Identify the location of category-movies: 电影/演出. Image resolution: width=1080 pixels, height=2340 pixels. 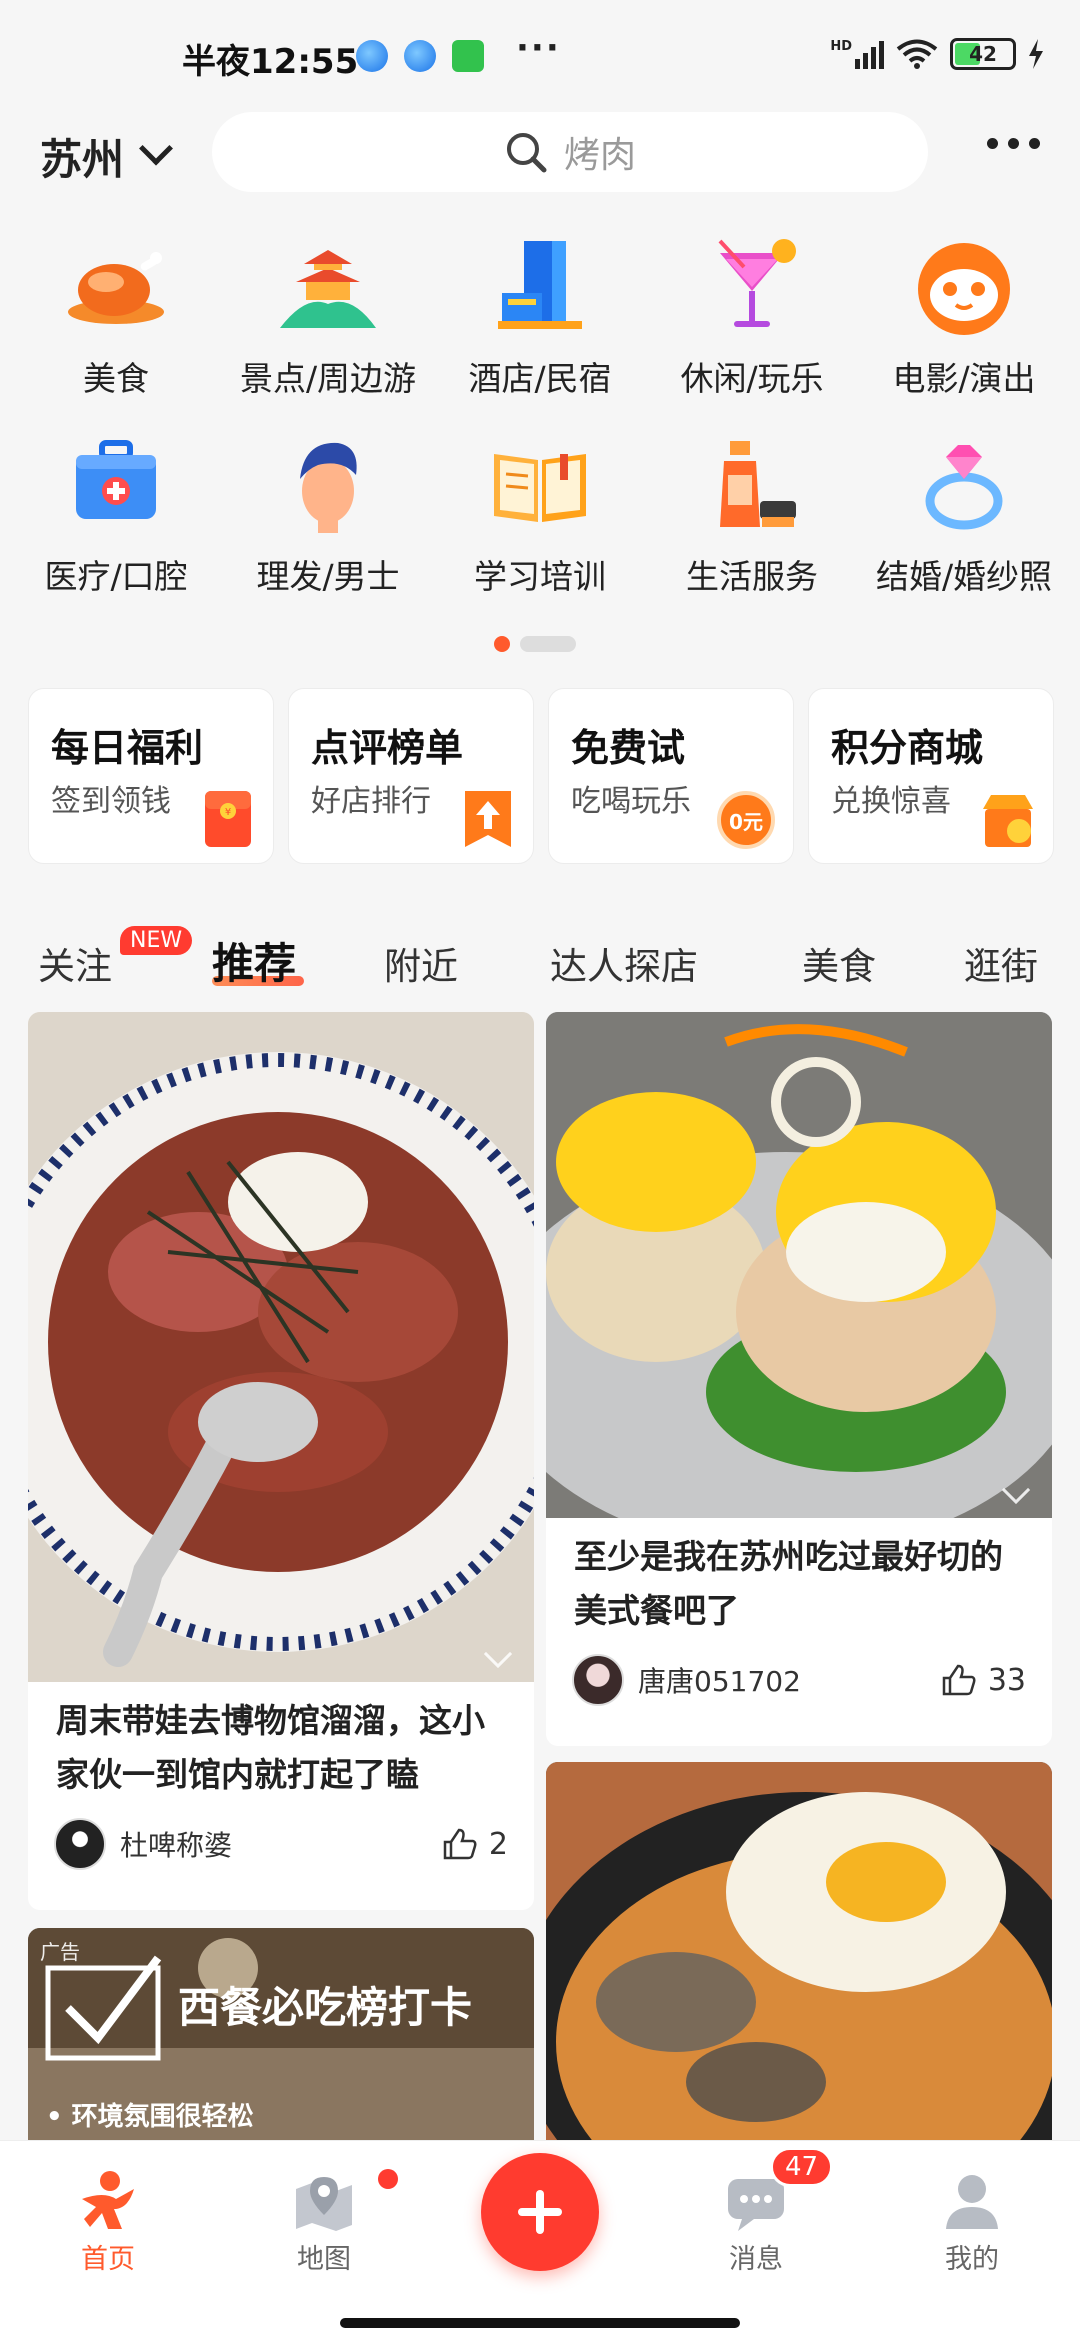
(964, 316).